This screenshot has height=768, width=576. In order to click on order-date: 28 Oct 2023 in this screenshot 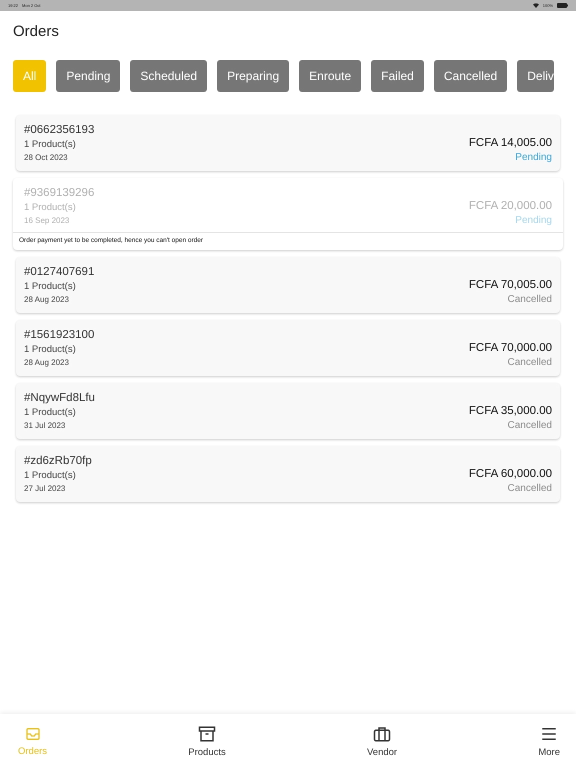, I will do `click(46, 158)`.